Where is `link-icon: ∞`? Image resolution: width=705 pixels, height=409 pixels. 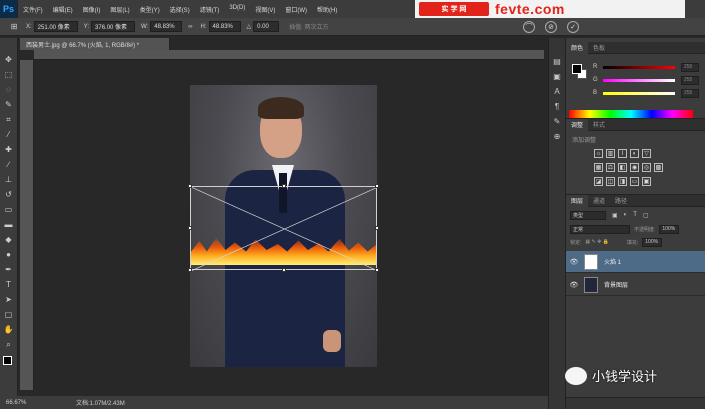 link-icon: ∞ is located at coordinates (190, 27).